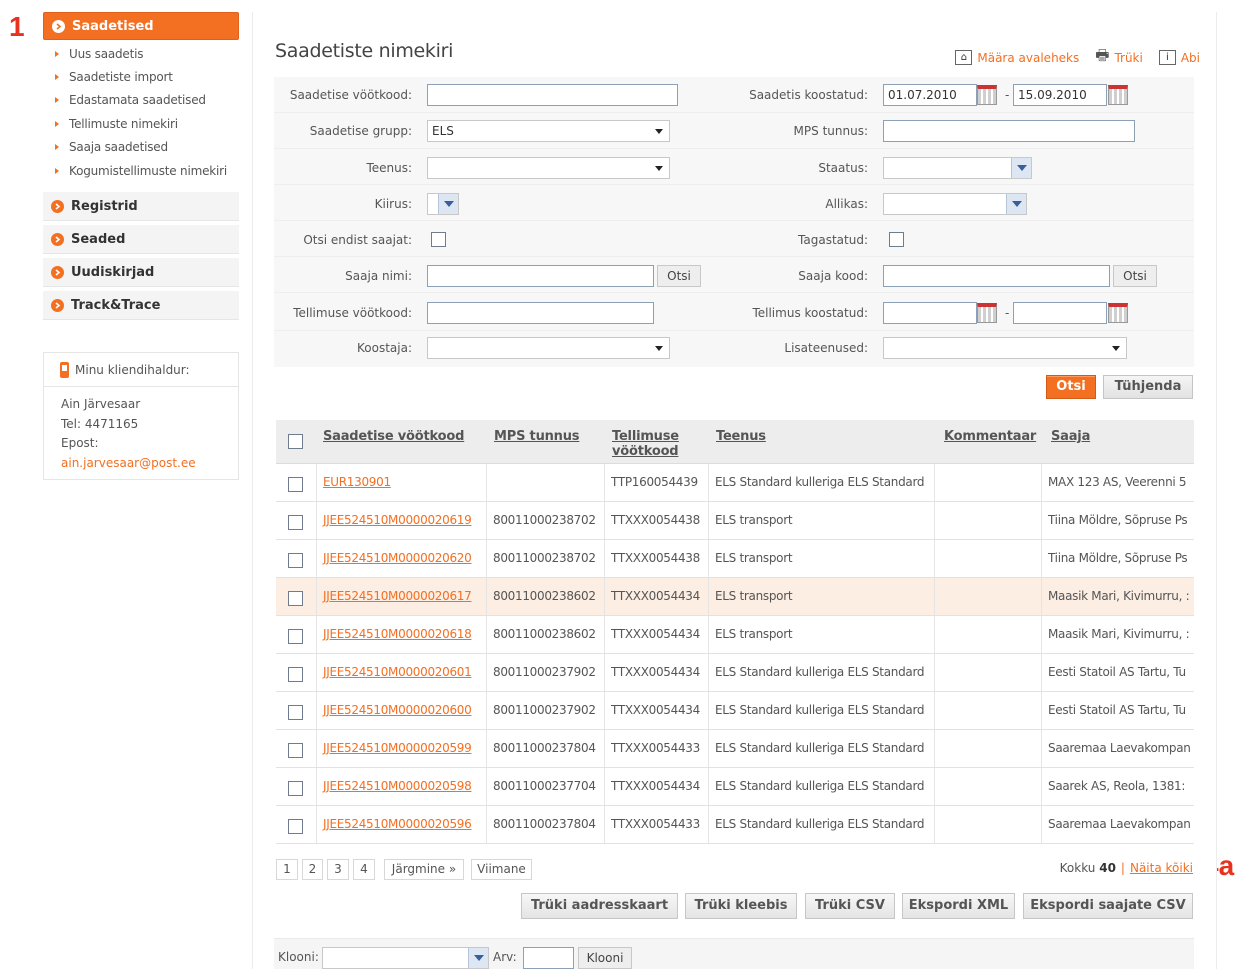 The image size is (1250, 969). What do you see at coordinates (741, 906) in the screenshot?
I see `print-label-button: Trüki kleebis` at bounding box center [741, 906].